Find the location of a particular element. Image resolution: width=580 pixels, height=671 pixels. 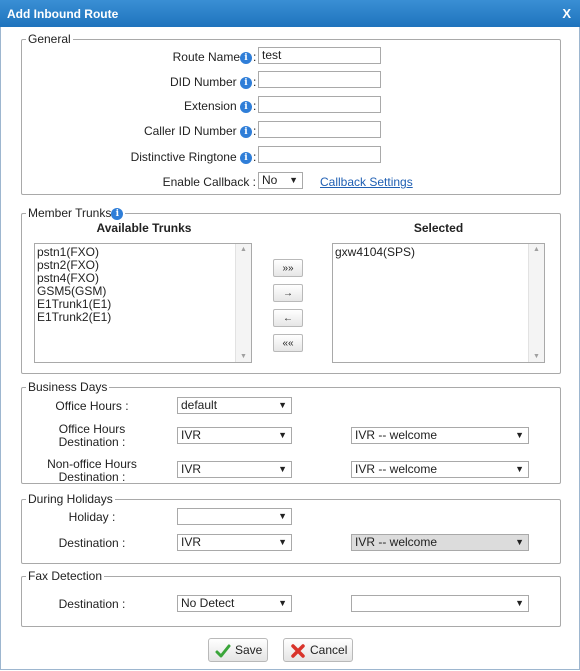

extension-input is located at coordinates (319, 104).